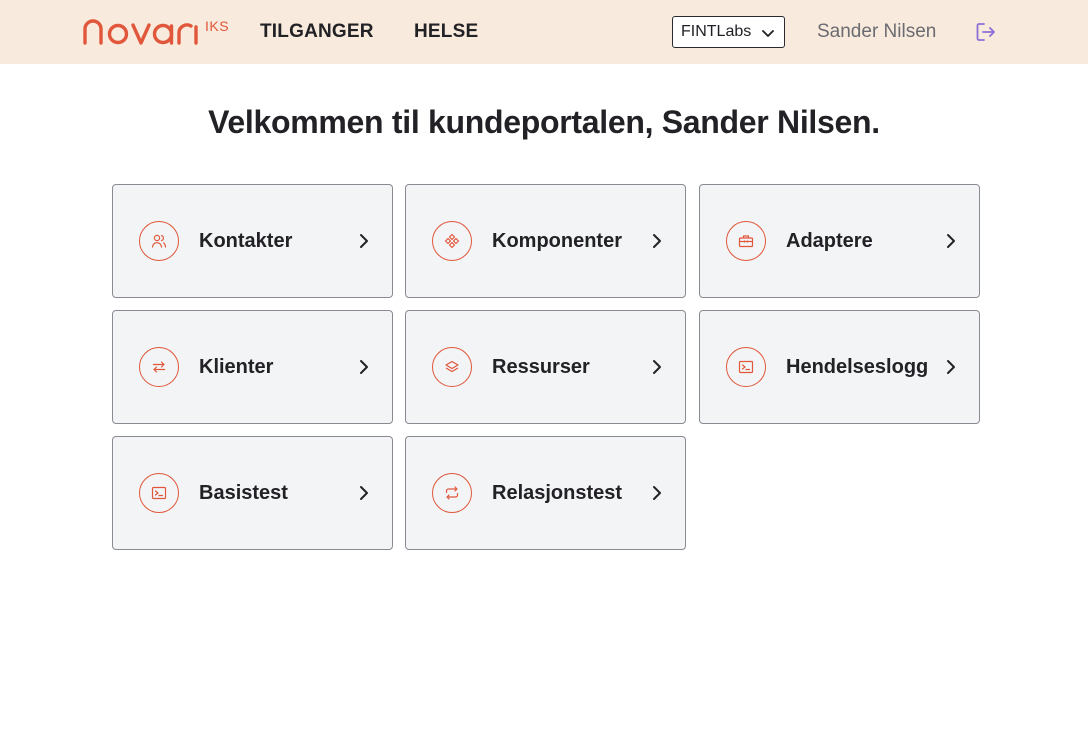  What do you see at coordinates (986, 32) in the screenshot?
I see `logout-icon` at bounding box center [986, 32].